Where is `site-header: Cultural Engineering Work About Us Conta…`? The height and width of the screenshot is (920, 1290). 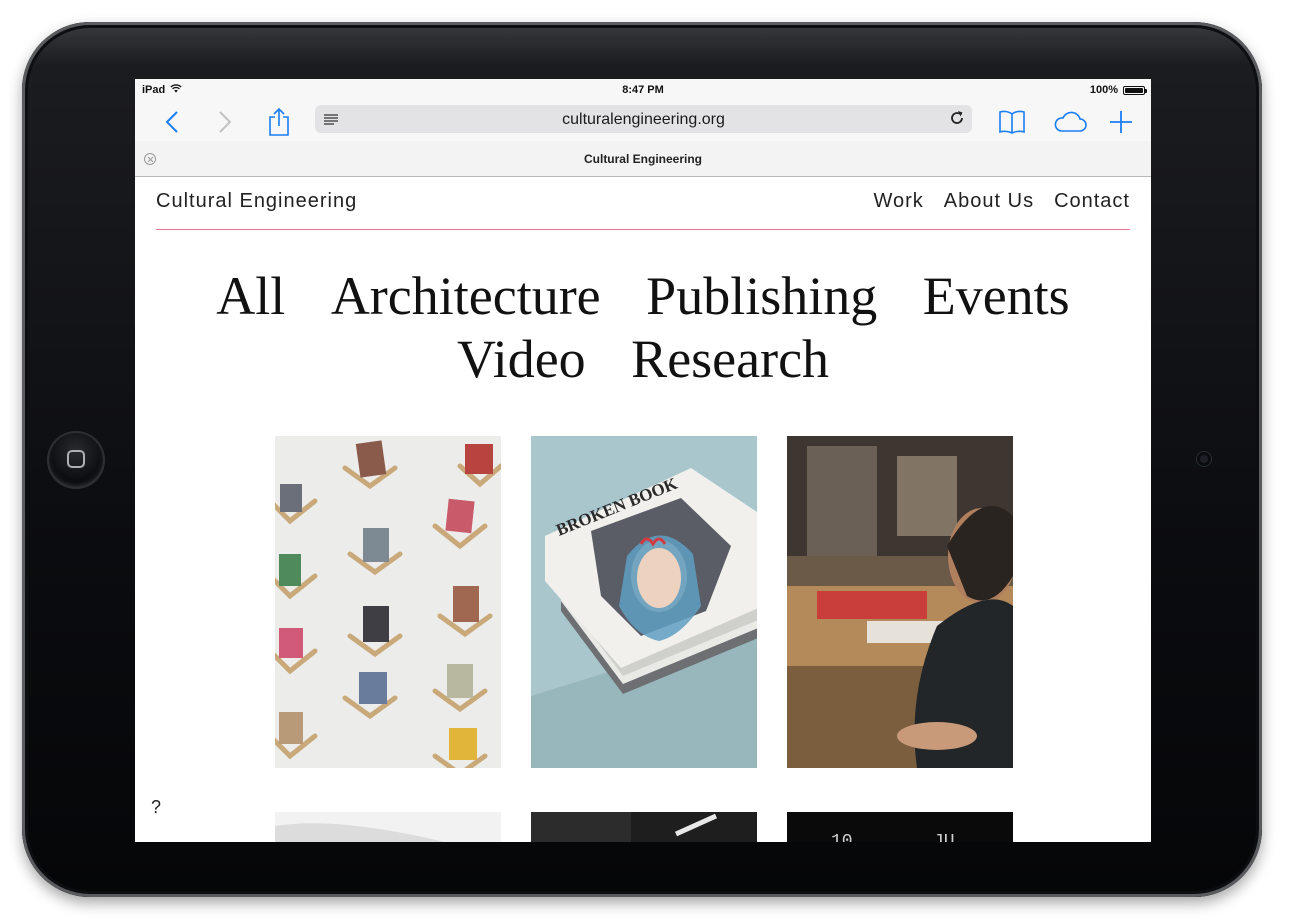
site-header: Cultural Engineering Work About Us Conta… is located at coordinates (643, 203).